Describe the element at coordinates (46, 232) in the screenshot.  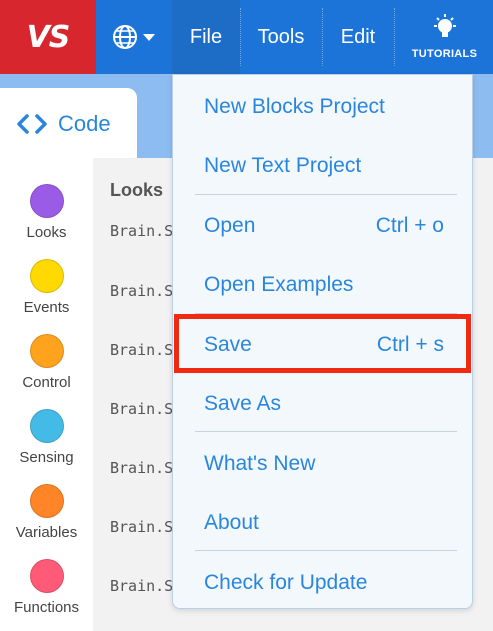
I see `category-label: Looks` at that location.